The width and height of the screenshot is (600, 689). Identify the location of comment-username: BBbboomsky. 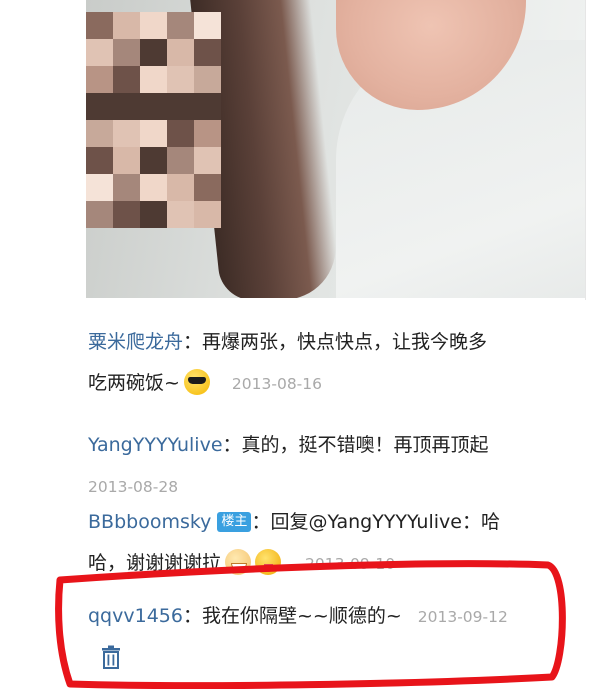
(149, 522).